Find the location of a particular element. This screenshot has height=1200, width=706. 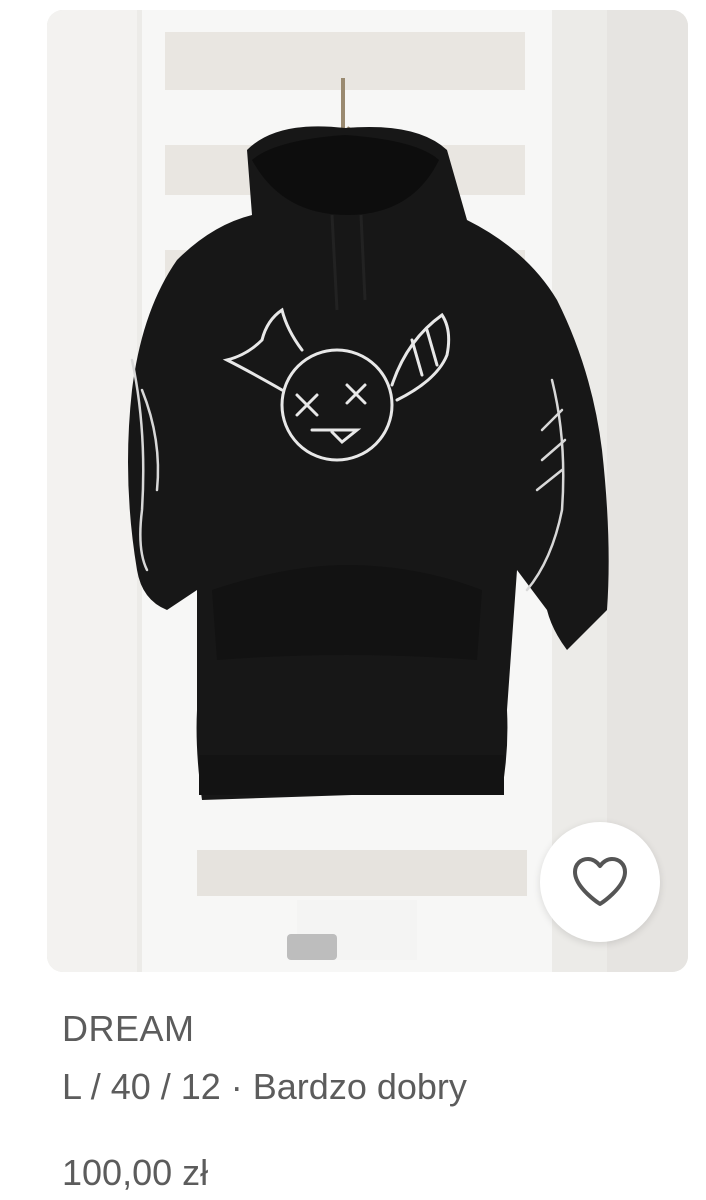

favorite-button is located at coordinates (600, 882).